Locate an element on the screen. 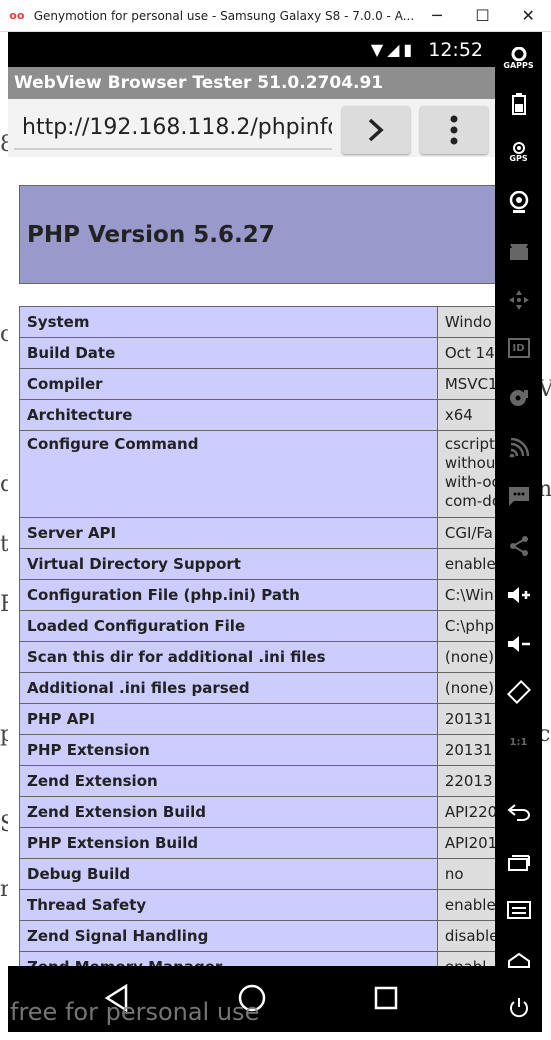 This screenshot has height=1040, width=551. overflow-menu-button is located at coordinates (454, 130).